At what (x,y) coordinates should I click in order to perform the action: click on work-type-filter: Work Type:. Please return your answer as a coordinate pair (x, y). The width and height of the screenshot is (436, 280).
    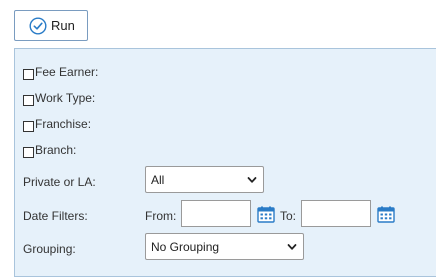
    Looking at the image, I should click on (59, 98).